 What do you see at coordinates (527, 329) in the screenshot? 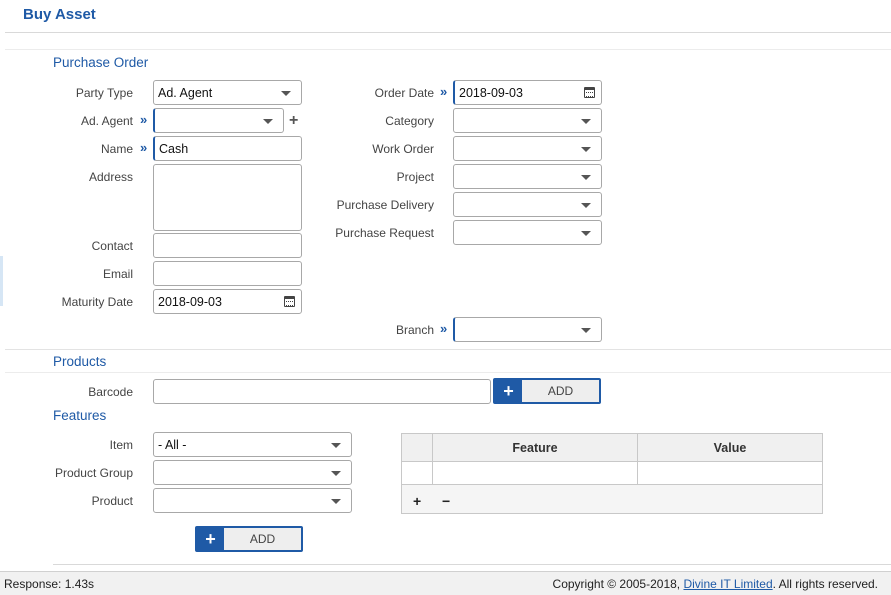
I see `branch-select` at bounding box center [527, 329].